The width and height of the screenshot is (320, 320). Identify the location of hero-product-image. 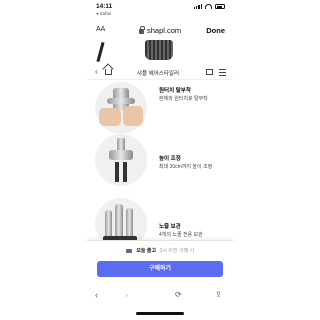
(159, 50).